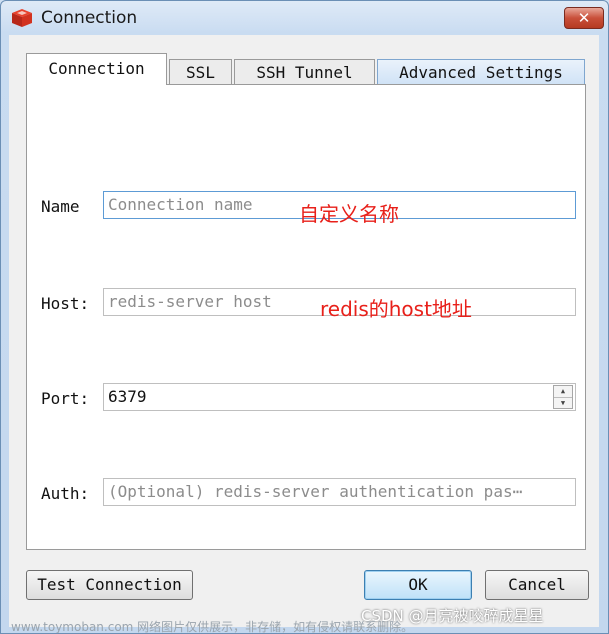 Image resolution: width=609 pixels, height=634 pixels. Describe the element at coordinates (563, 391) in the screenshot. I see `spin-up-icon: ▲` at that location.